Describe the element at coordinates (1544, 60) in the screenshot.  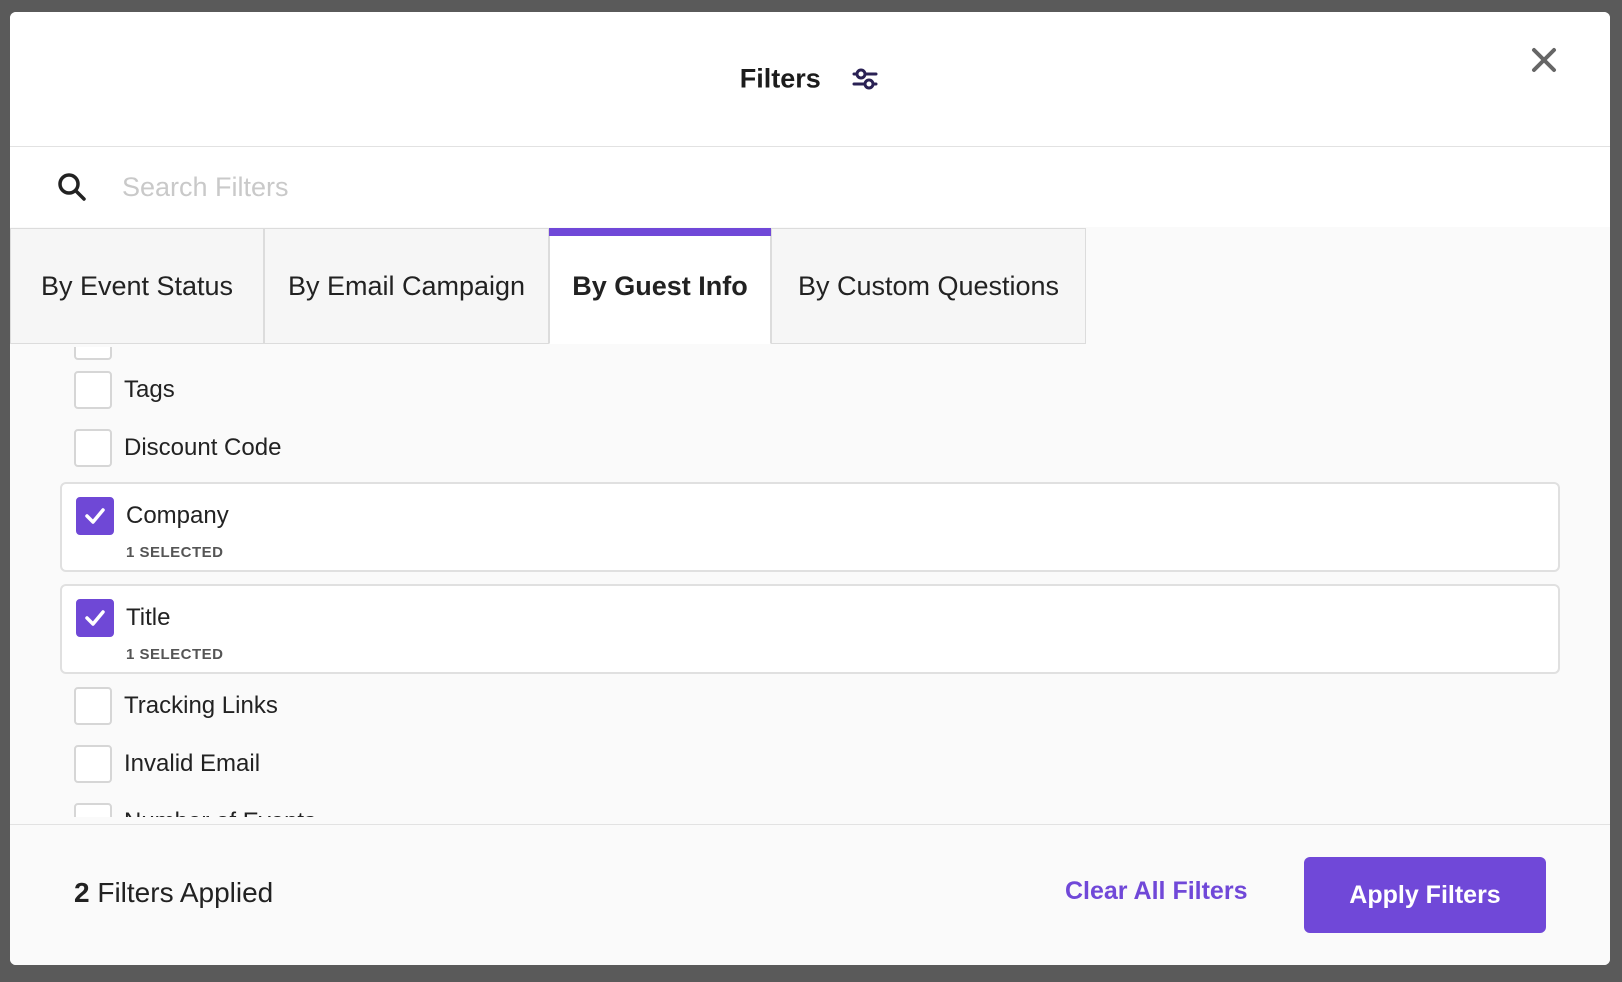
I see `close-icon` at that location.